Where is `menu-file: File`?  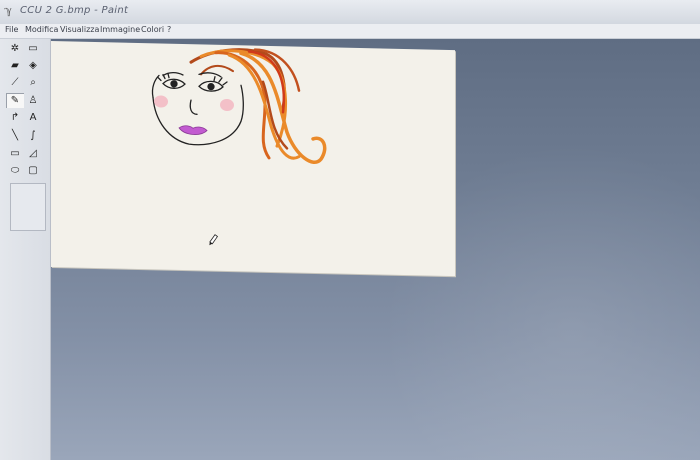 menu-file: File is located at coordinates (11, 29).